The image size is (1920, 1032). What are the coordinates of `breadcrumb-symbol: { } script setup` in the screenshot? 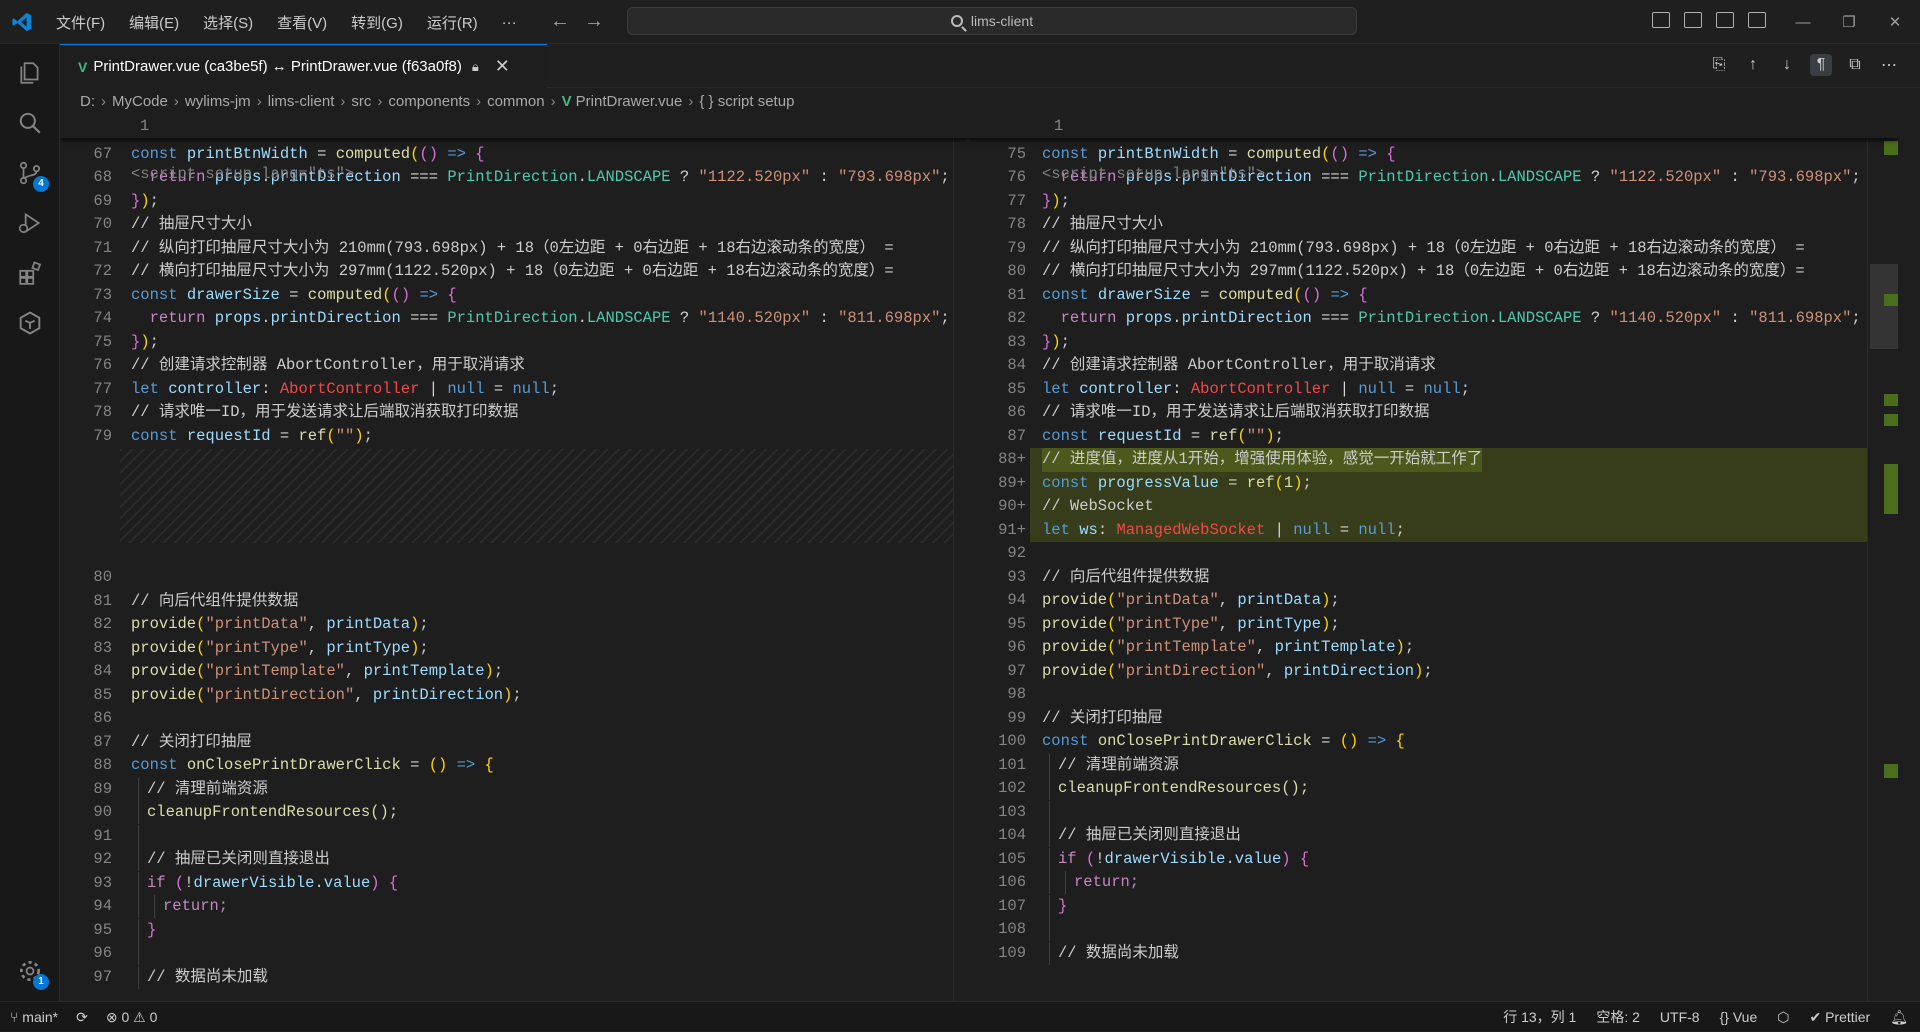 It's located at (746, 101).